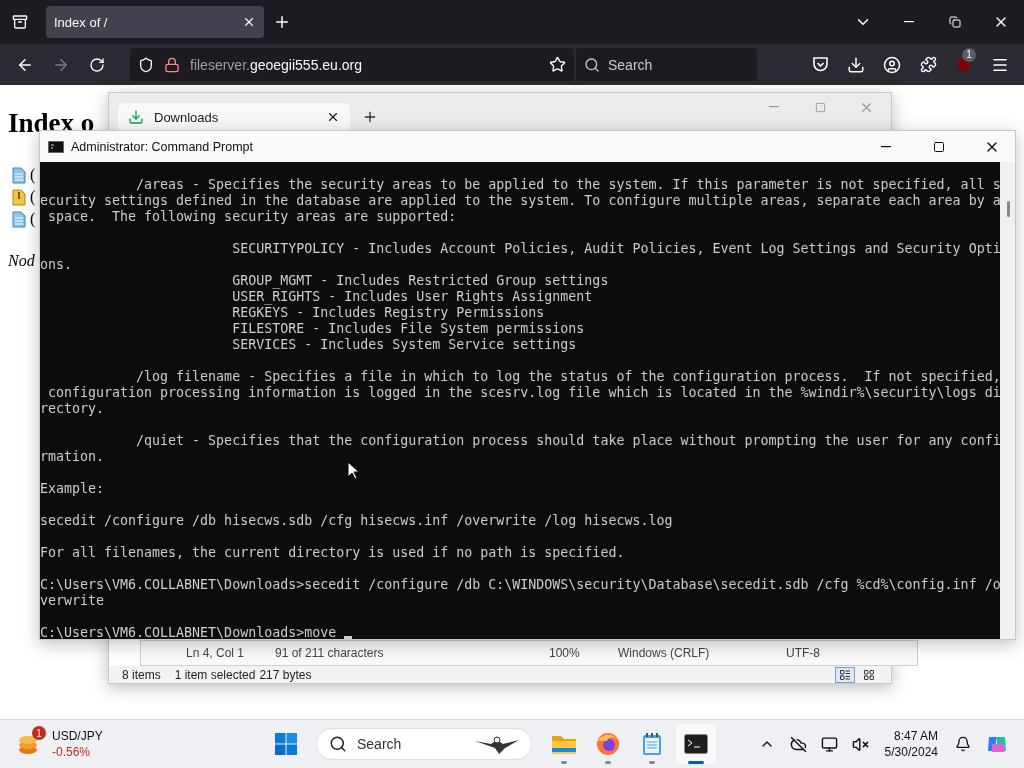  What do you see at coordinates (567, 185) in the screenshot?
I see `console-line: /areas - Specifies the security areas to be applied to the system. If this parameter is not specified, all s` at bounding box center [567, 185].